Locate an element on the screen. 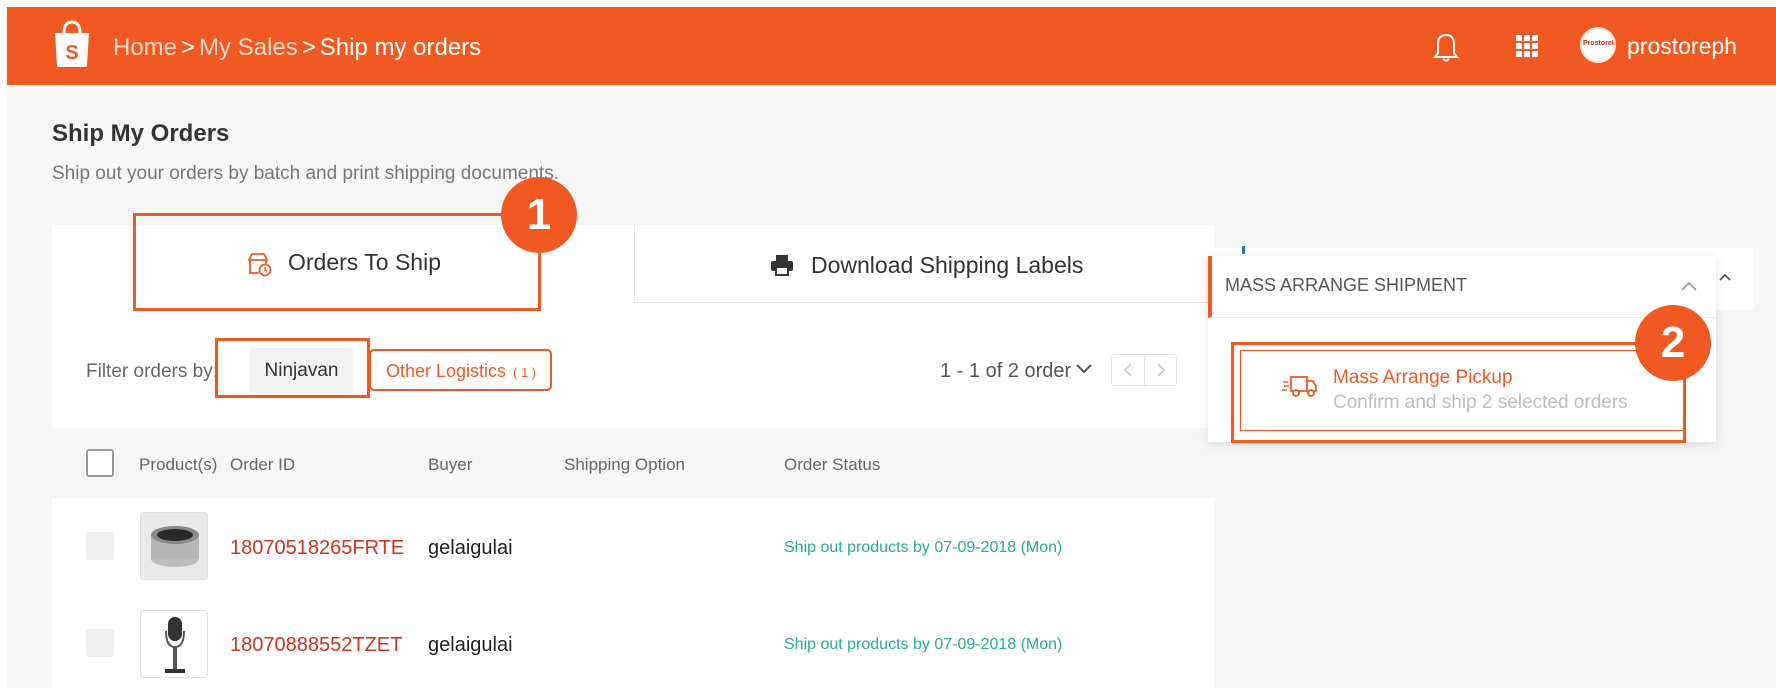  column-products: Product(s) is located at coordinates (178, 464).